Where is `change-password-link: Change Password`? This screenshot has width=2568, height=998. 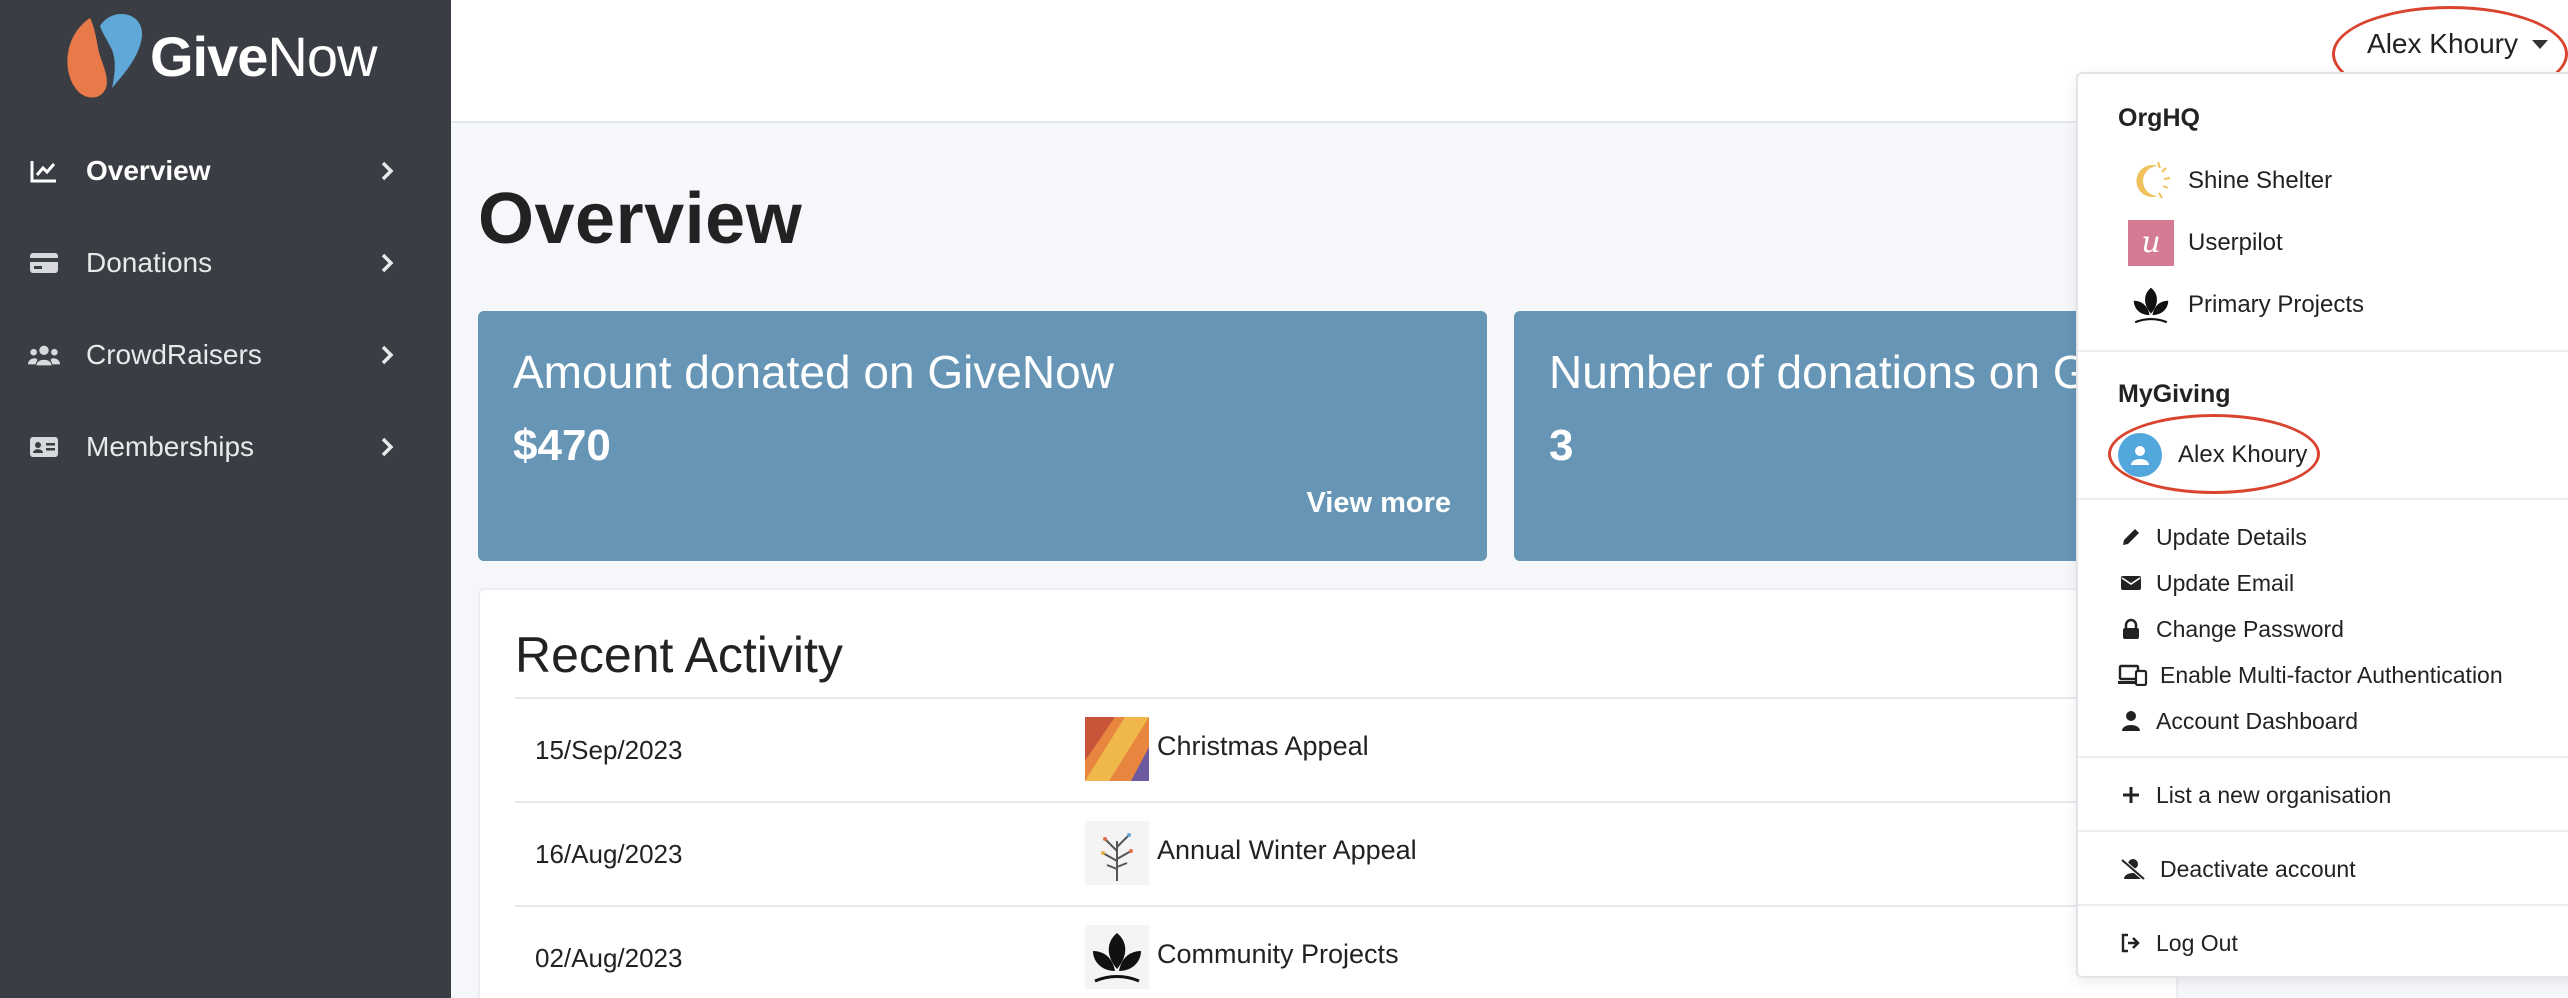
change-password-link: Change Password is located at coordinates (2231, 629).